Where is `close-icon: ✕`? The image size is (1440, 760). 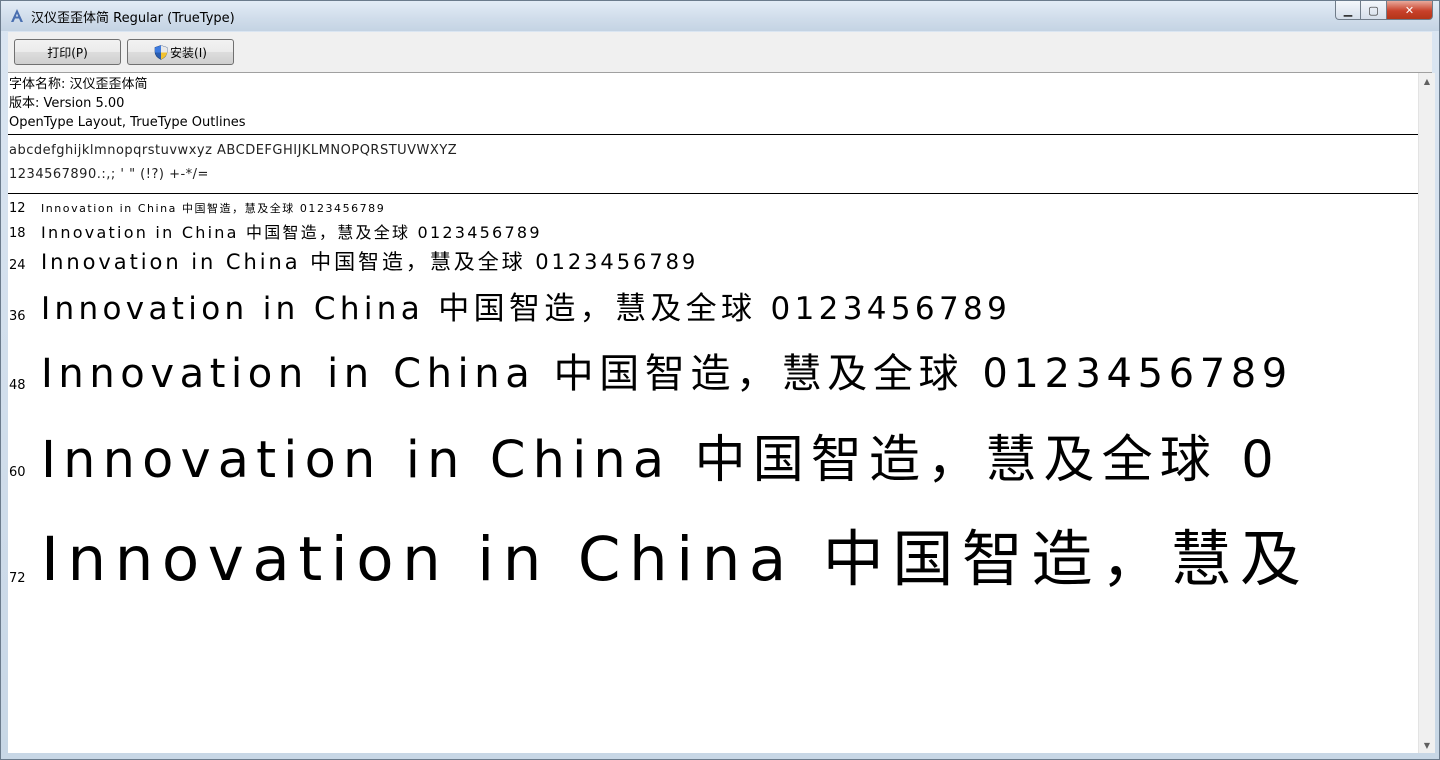
close-icon: ✕ is located at coordinates (1409, 10).